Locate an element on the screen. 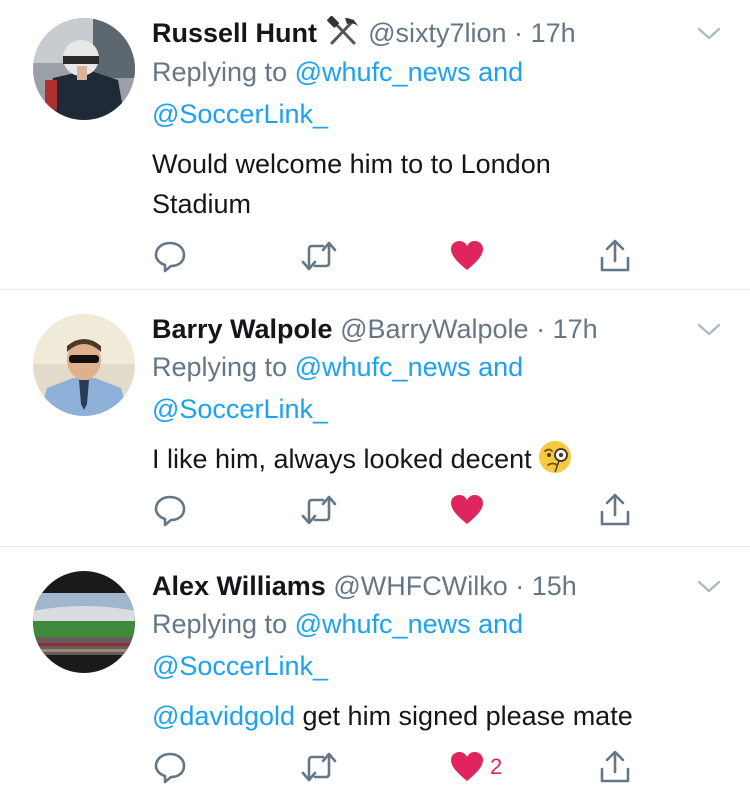  tweet-header: Barry Walpole @BarryWalpole · 17h is located at coordinates (375, 329).